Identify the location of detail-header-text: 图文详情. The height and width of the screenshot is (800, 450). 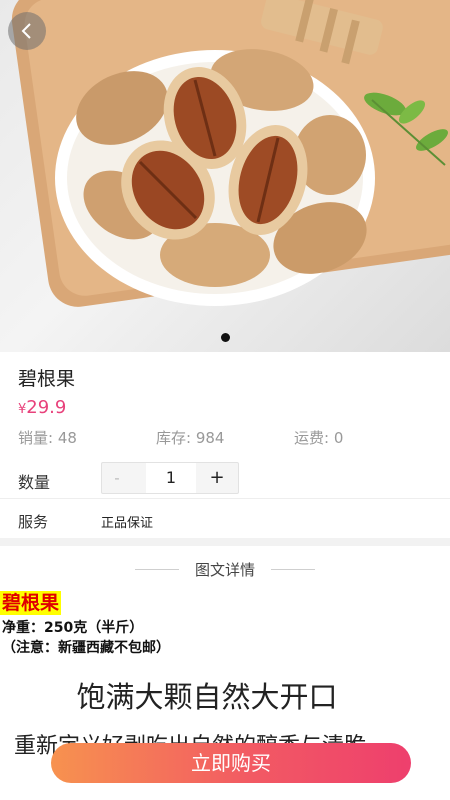
(224, 570).